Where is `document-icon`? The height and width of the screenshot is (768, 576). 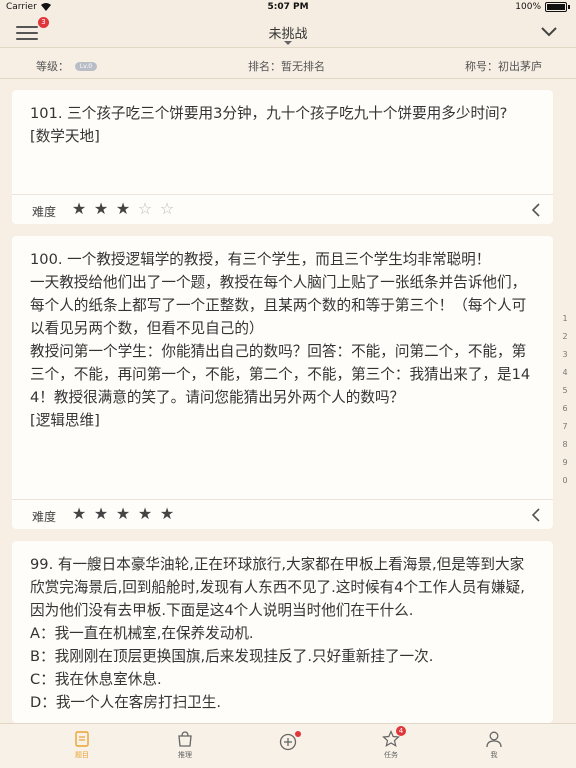 document-icon is located at coordinates (82, 739).